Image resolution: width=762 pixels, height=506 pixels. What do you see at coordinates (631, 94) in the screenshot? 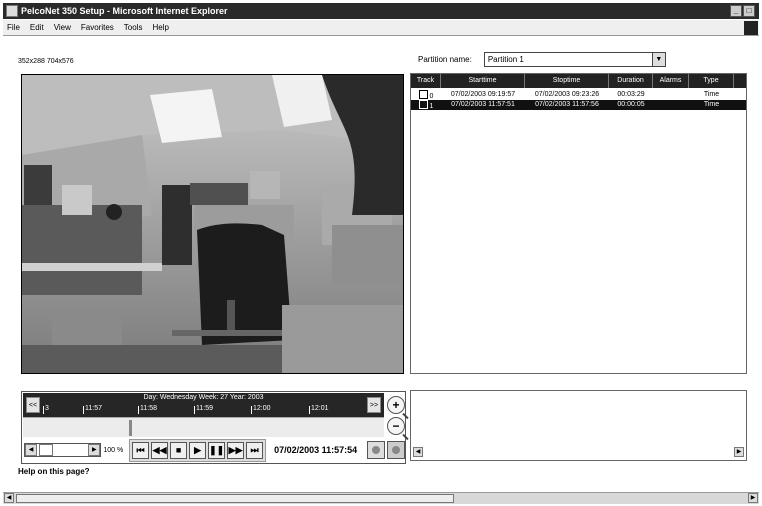
I see `row-duration: 00:03:29` at bounding box center [631, 94].